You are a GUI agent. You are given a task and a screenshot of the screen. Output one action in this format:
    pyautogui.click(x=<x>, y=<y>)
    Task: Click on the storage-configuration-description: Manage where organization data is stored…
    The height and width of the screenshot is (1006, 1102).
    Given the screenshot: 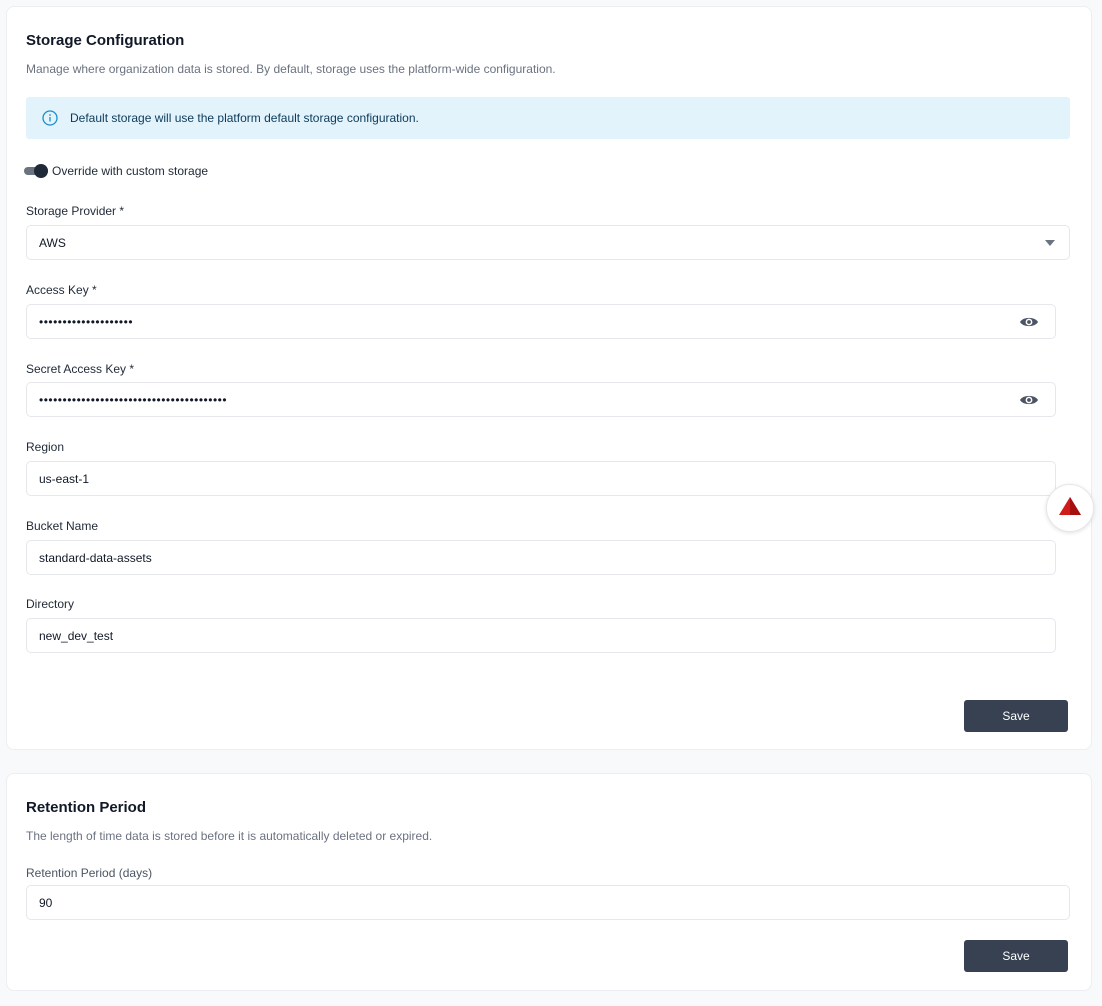 What is the action you would take?
    pyautogui.click(x=291, y=69)
    